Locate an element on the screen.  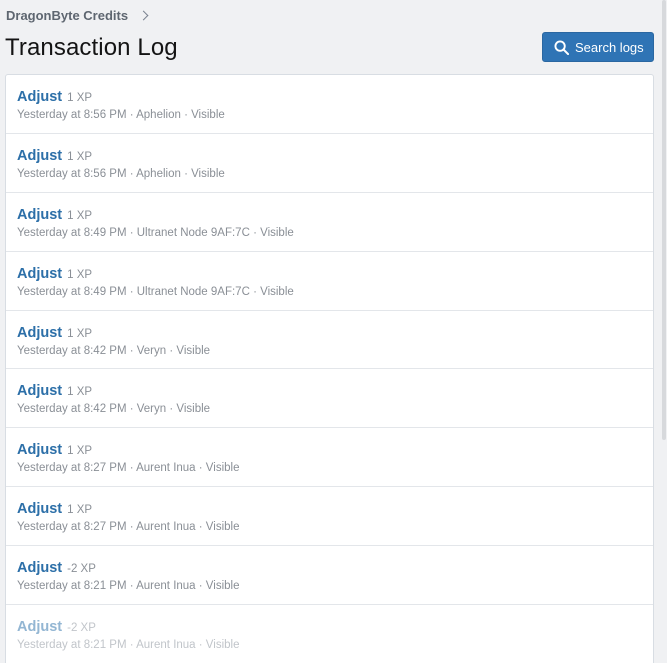
search-icon is located at coordinates (561, 47).